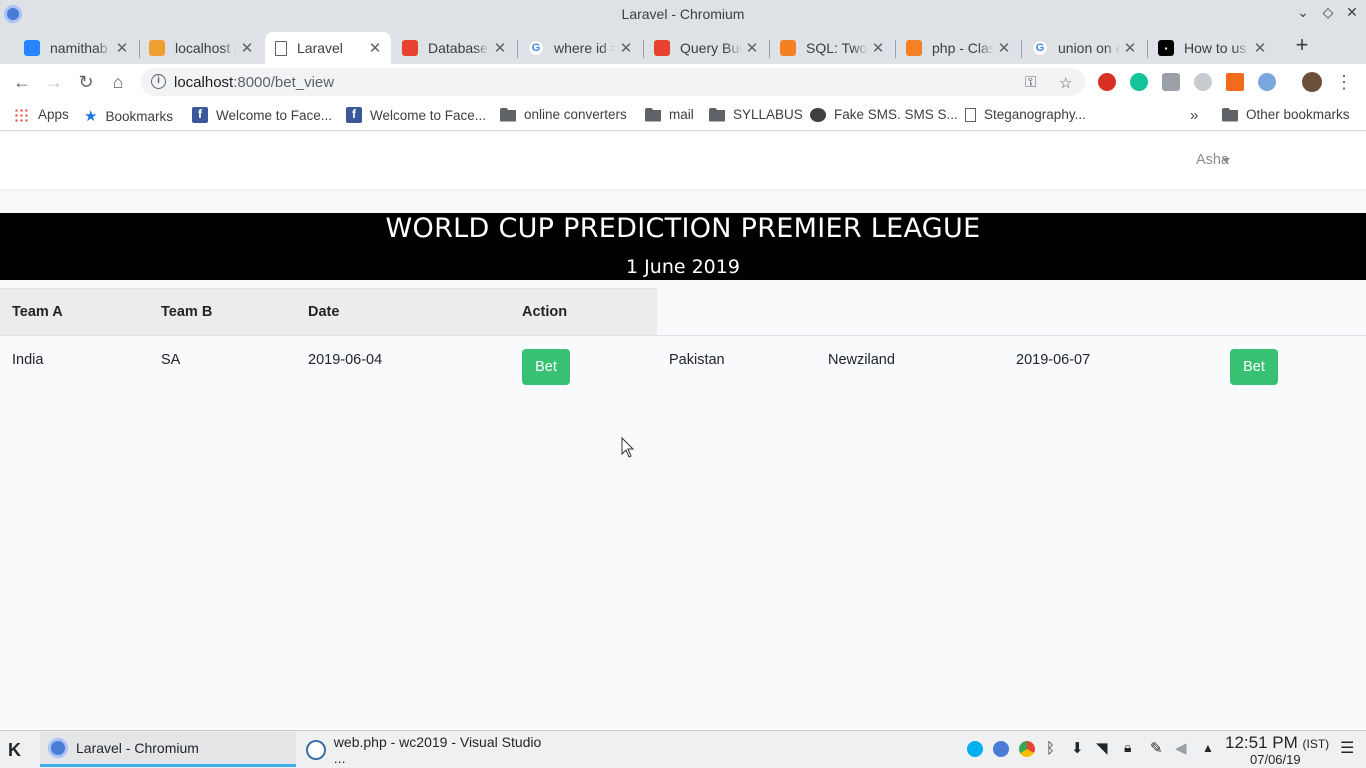 The image size is (1366, 768). What do you see at coordinates (1104, 748) in the screenshot?
I see `wifi-icon: ◥` at bounding box center [1104, 748].